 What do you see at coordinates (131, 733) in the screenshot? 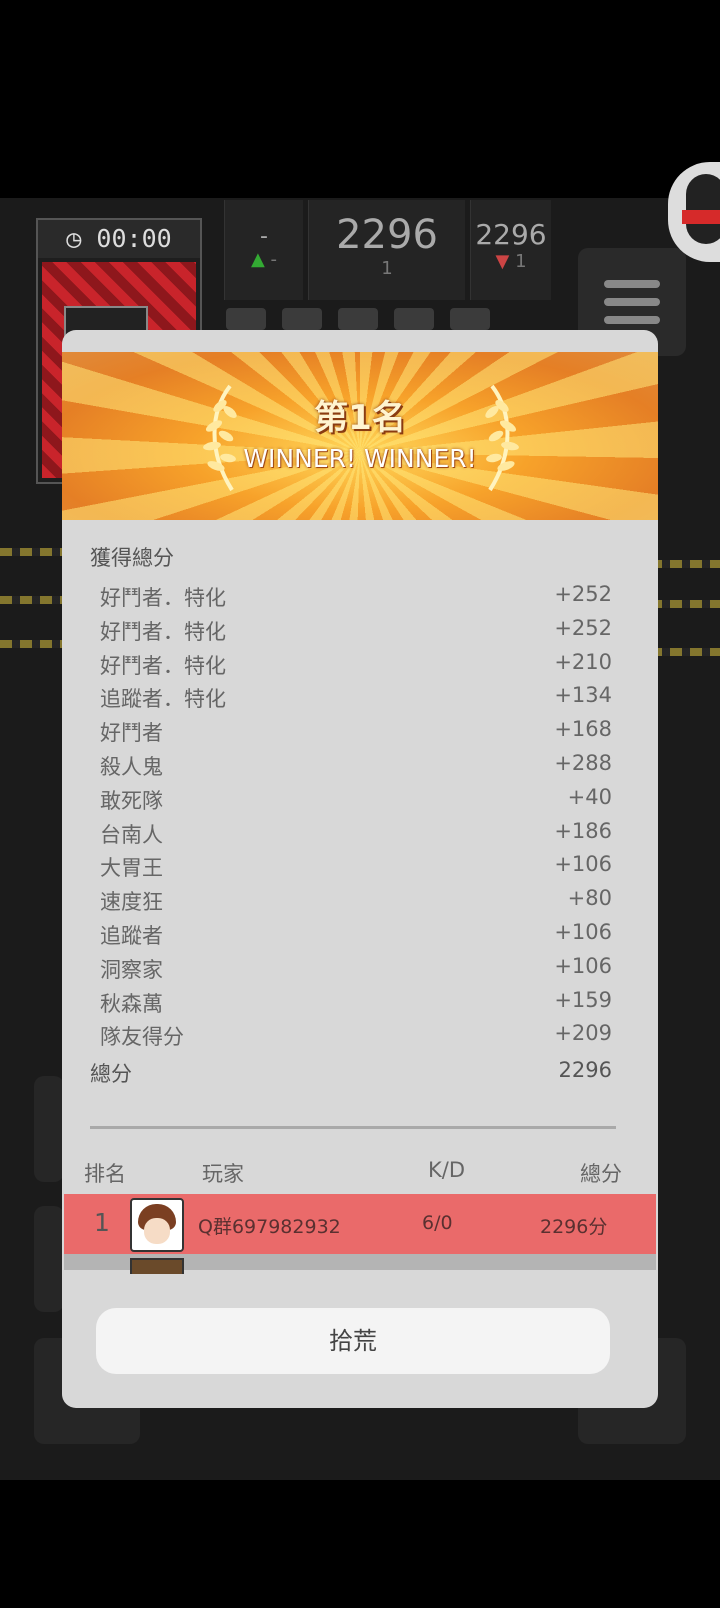
I see `score-label: 好鬥者` at bounding box center [131, 733].